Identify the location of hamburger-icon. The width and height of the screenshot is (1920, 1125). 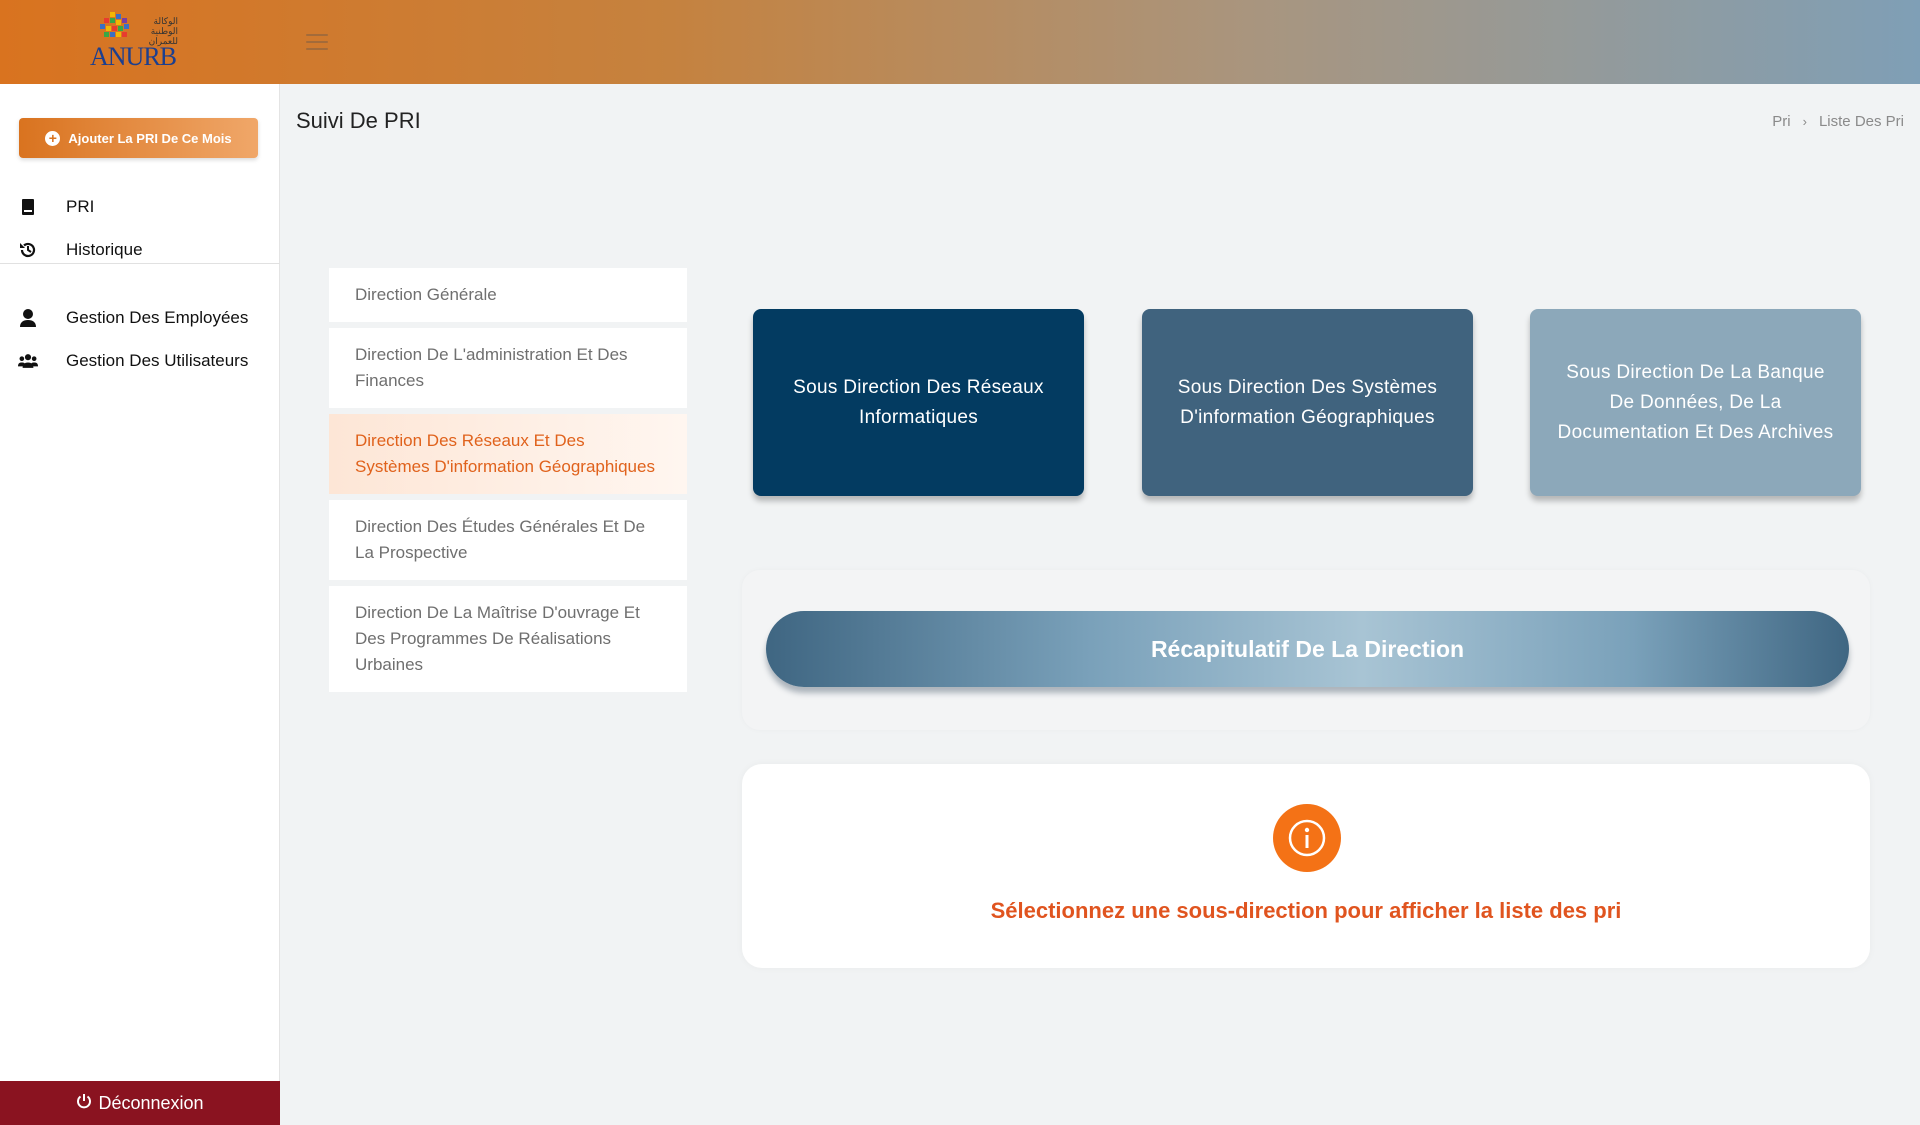
(317, 42).